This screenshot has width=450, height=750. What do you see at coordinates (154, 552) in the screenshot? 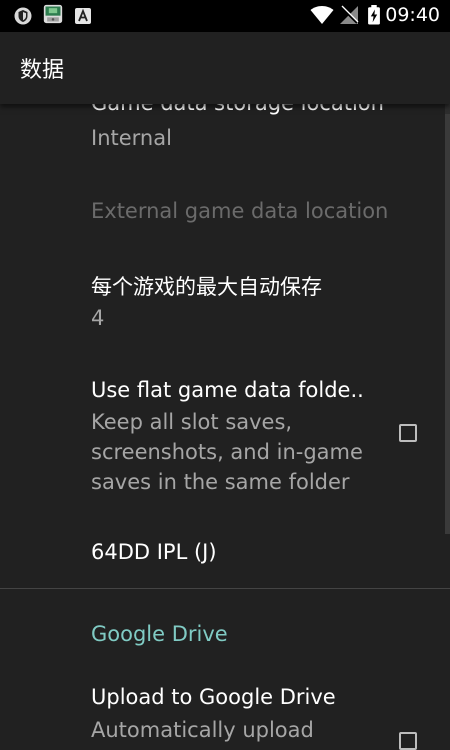
I see `pref-title: 64DD IPL (J)` at bounding box center [154, 552].